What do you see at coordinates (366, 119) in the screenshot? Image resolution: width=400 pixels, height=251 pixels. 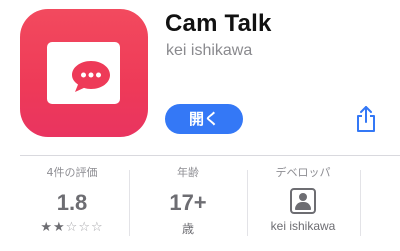 I see `share-icon` at bounding box center [366, 119].